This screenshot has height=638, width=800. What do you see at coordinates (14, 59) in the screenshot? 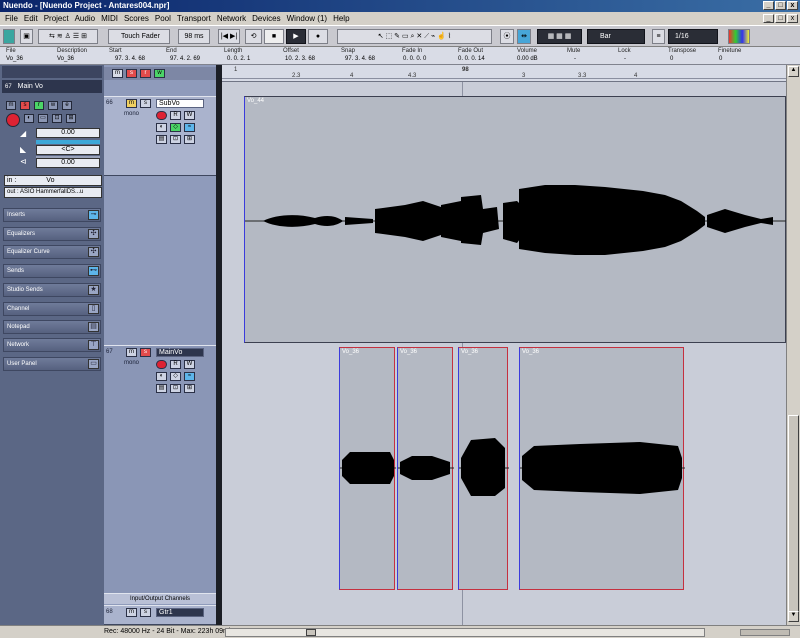
I see `info-value-file: Vo_36` at bounding box center [14, 59].